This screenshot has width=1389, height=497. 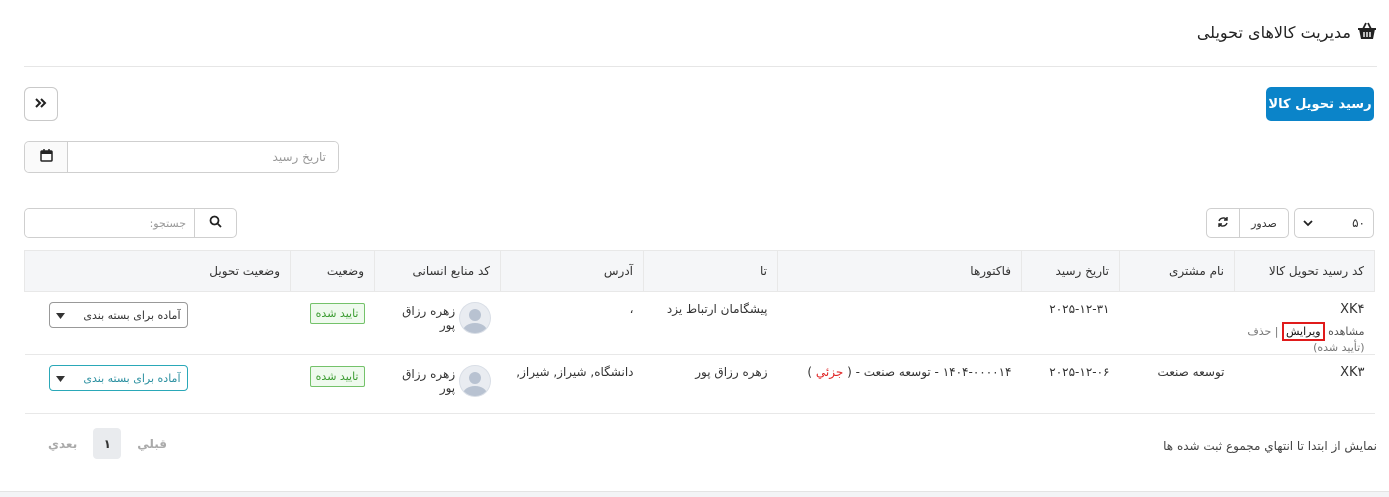 What do you see at coordinates (152, 444) in the screenshot?
I see `prev-page-button: قبلي` at bounding box center [152, 444].